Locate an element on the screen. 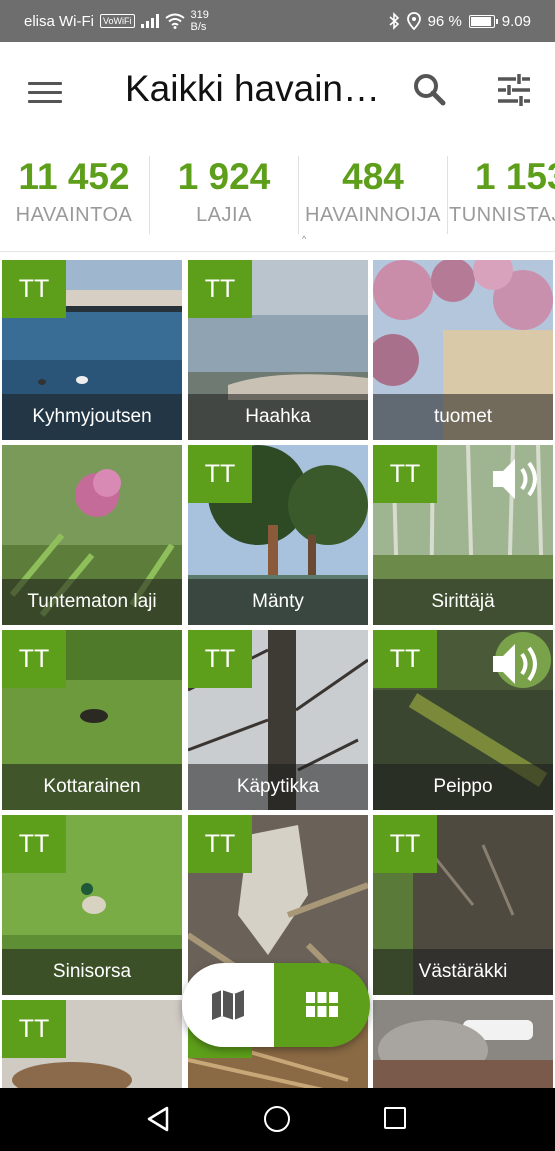  tile-kapytikka: TT Käpytikka is located at coordinates (278, 720).